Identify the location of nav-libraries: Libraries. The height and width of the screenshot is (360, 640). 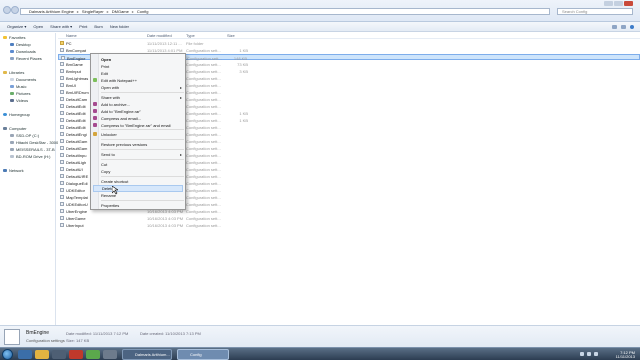
(13, 72).